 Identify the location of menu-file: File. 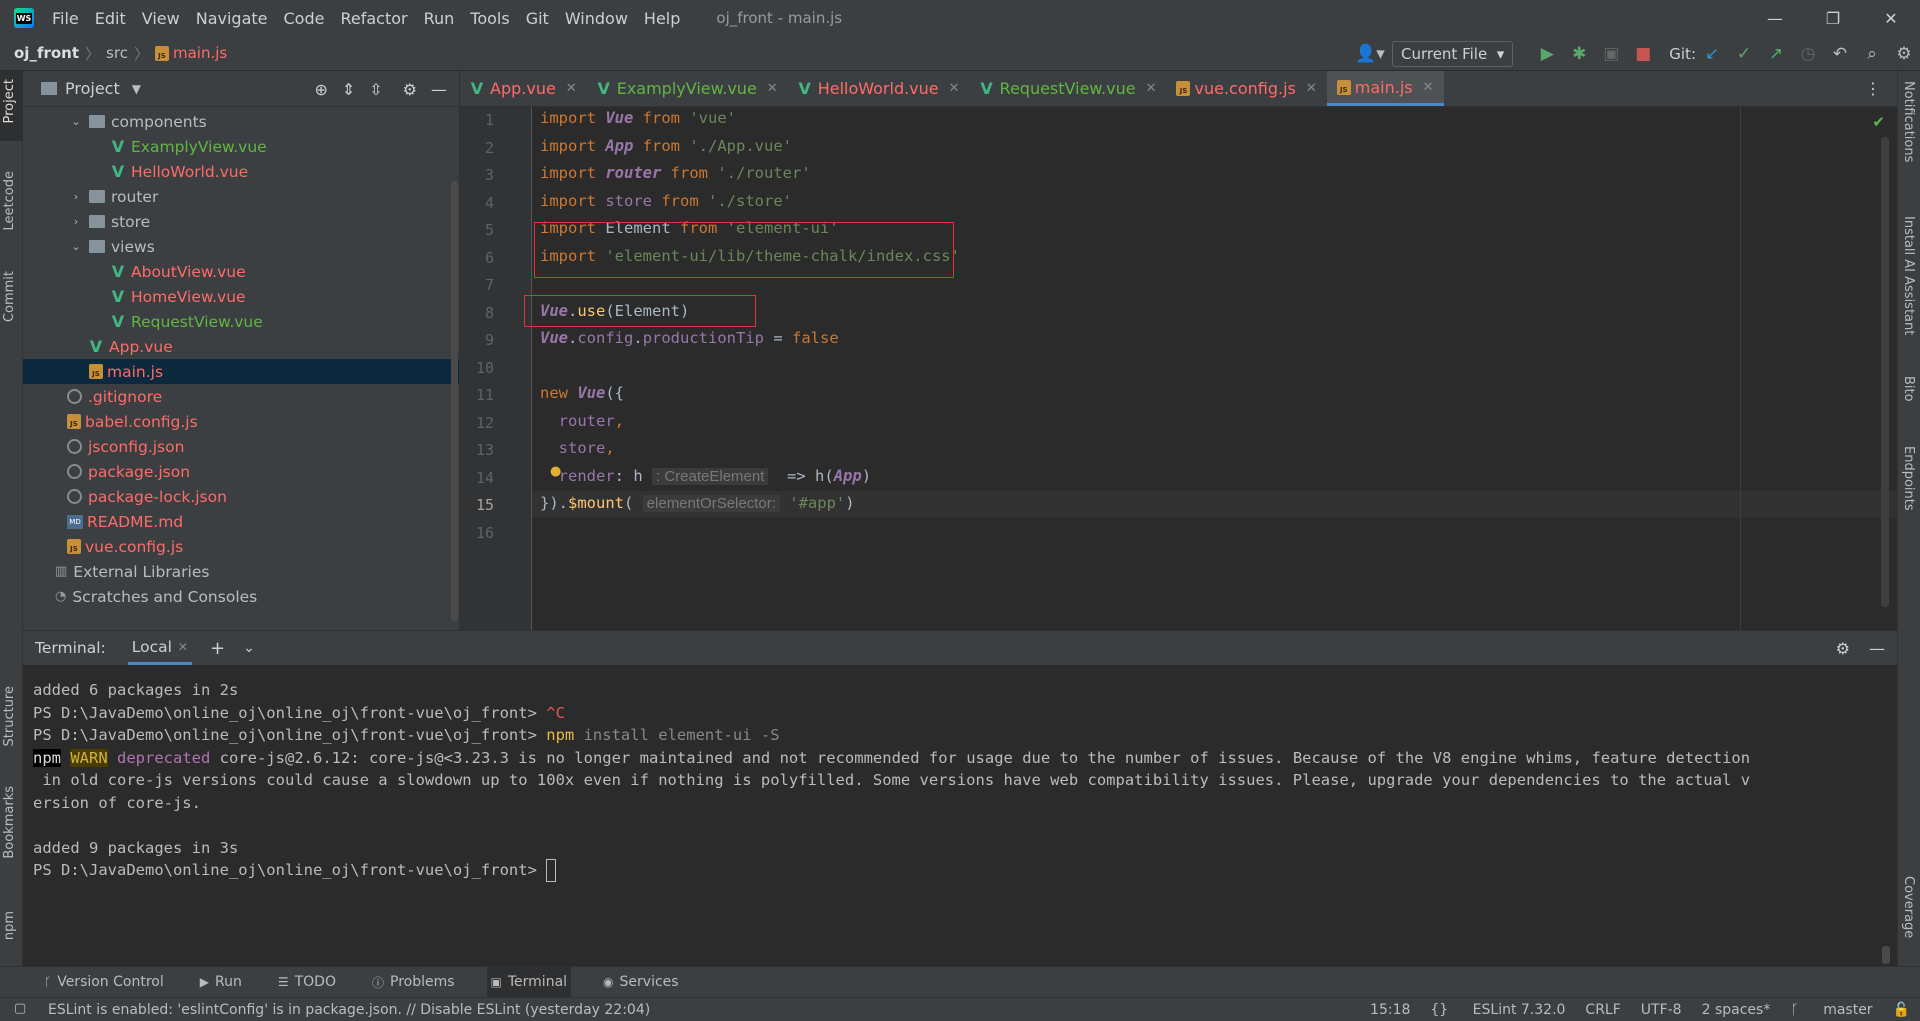
(65, 18).